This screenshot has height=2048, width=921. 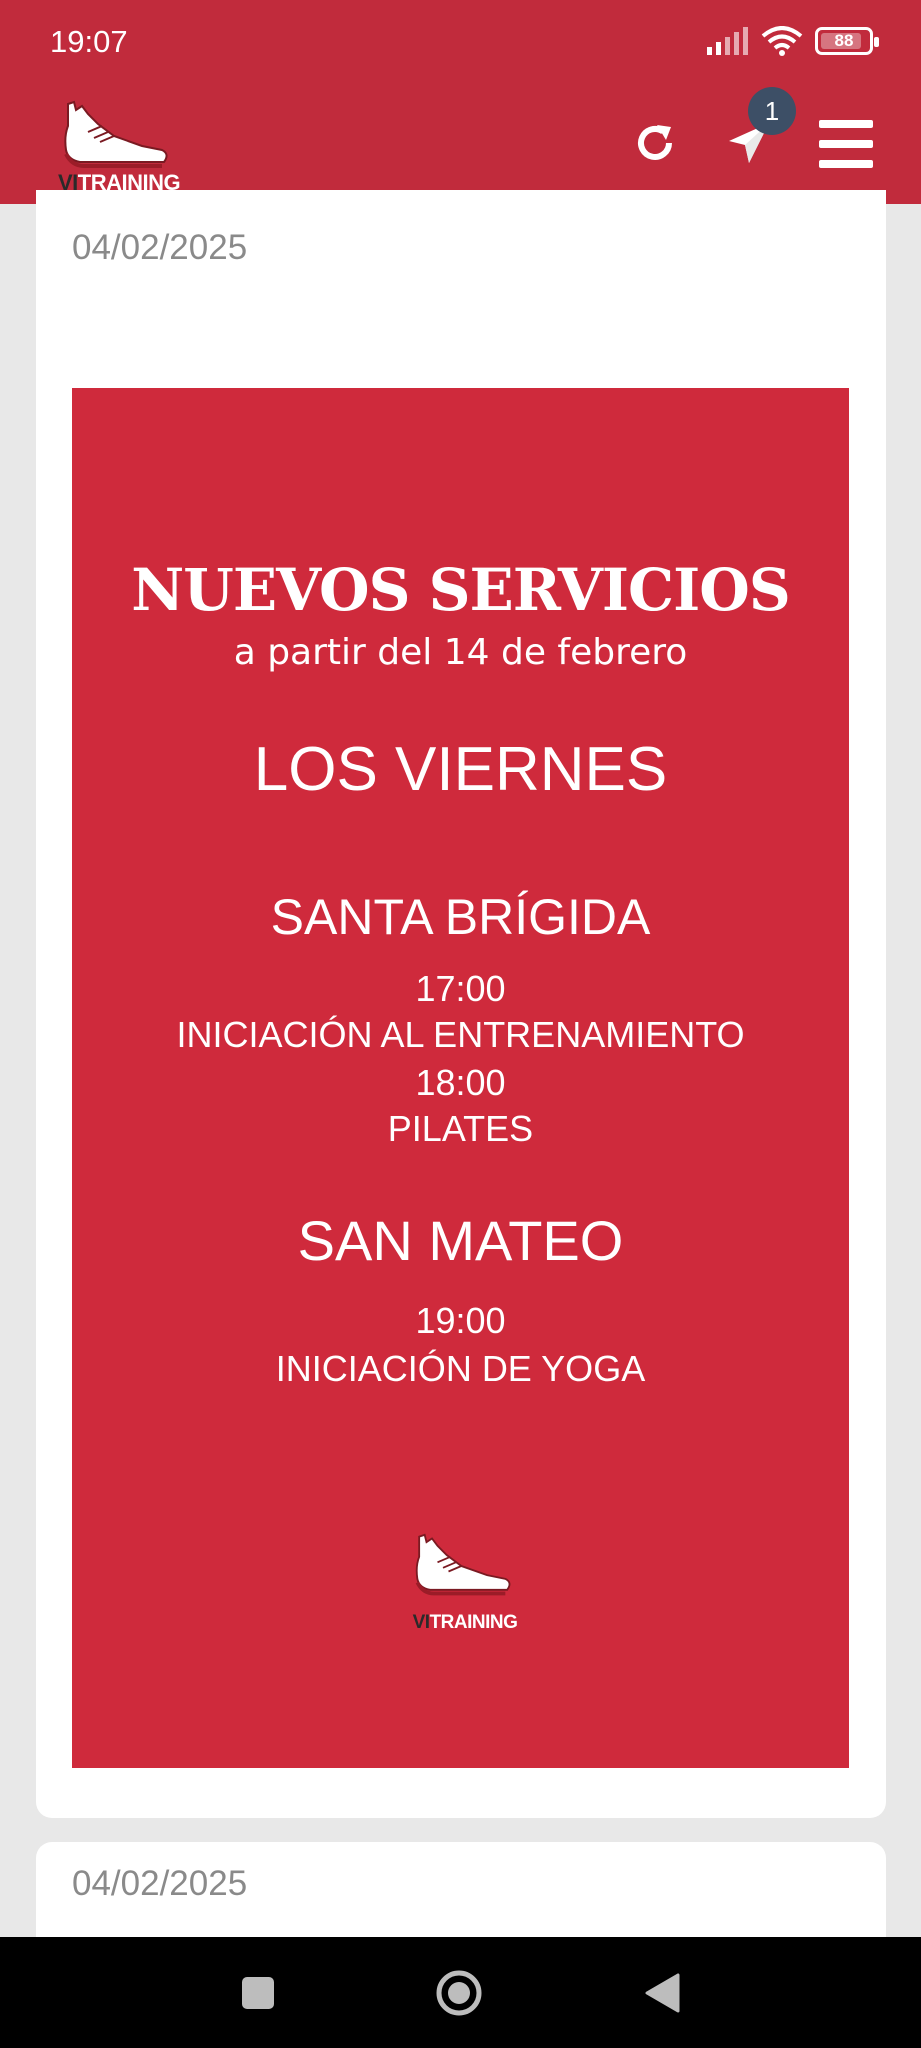 What do you see at coordinates (421, 1622) in the screenshot?
I see `logo-prefix: VI` at bounding box center [421, 1622].